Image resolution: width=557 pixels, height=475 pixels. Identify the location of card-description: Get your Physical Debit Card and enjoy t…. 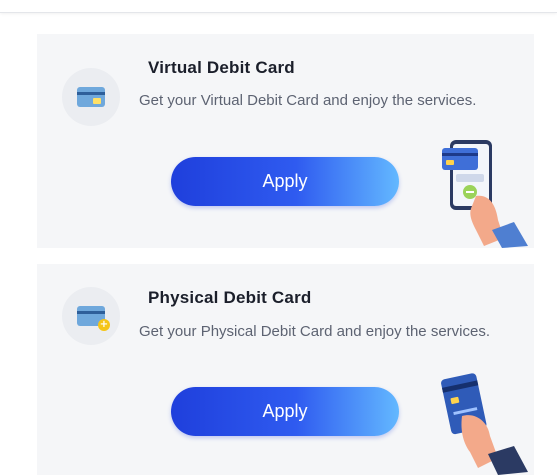
(314, 331).